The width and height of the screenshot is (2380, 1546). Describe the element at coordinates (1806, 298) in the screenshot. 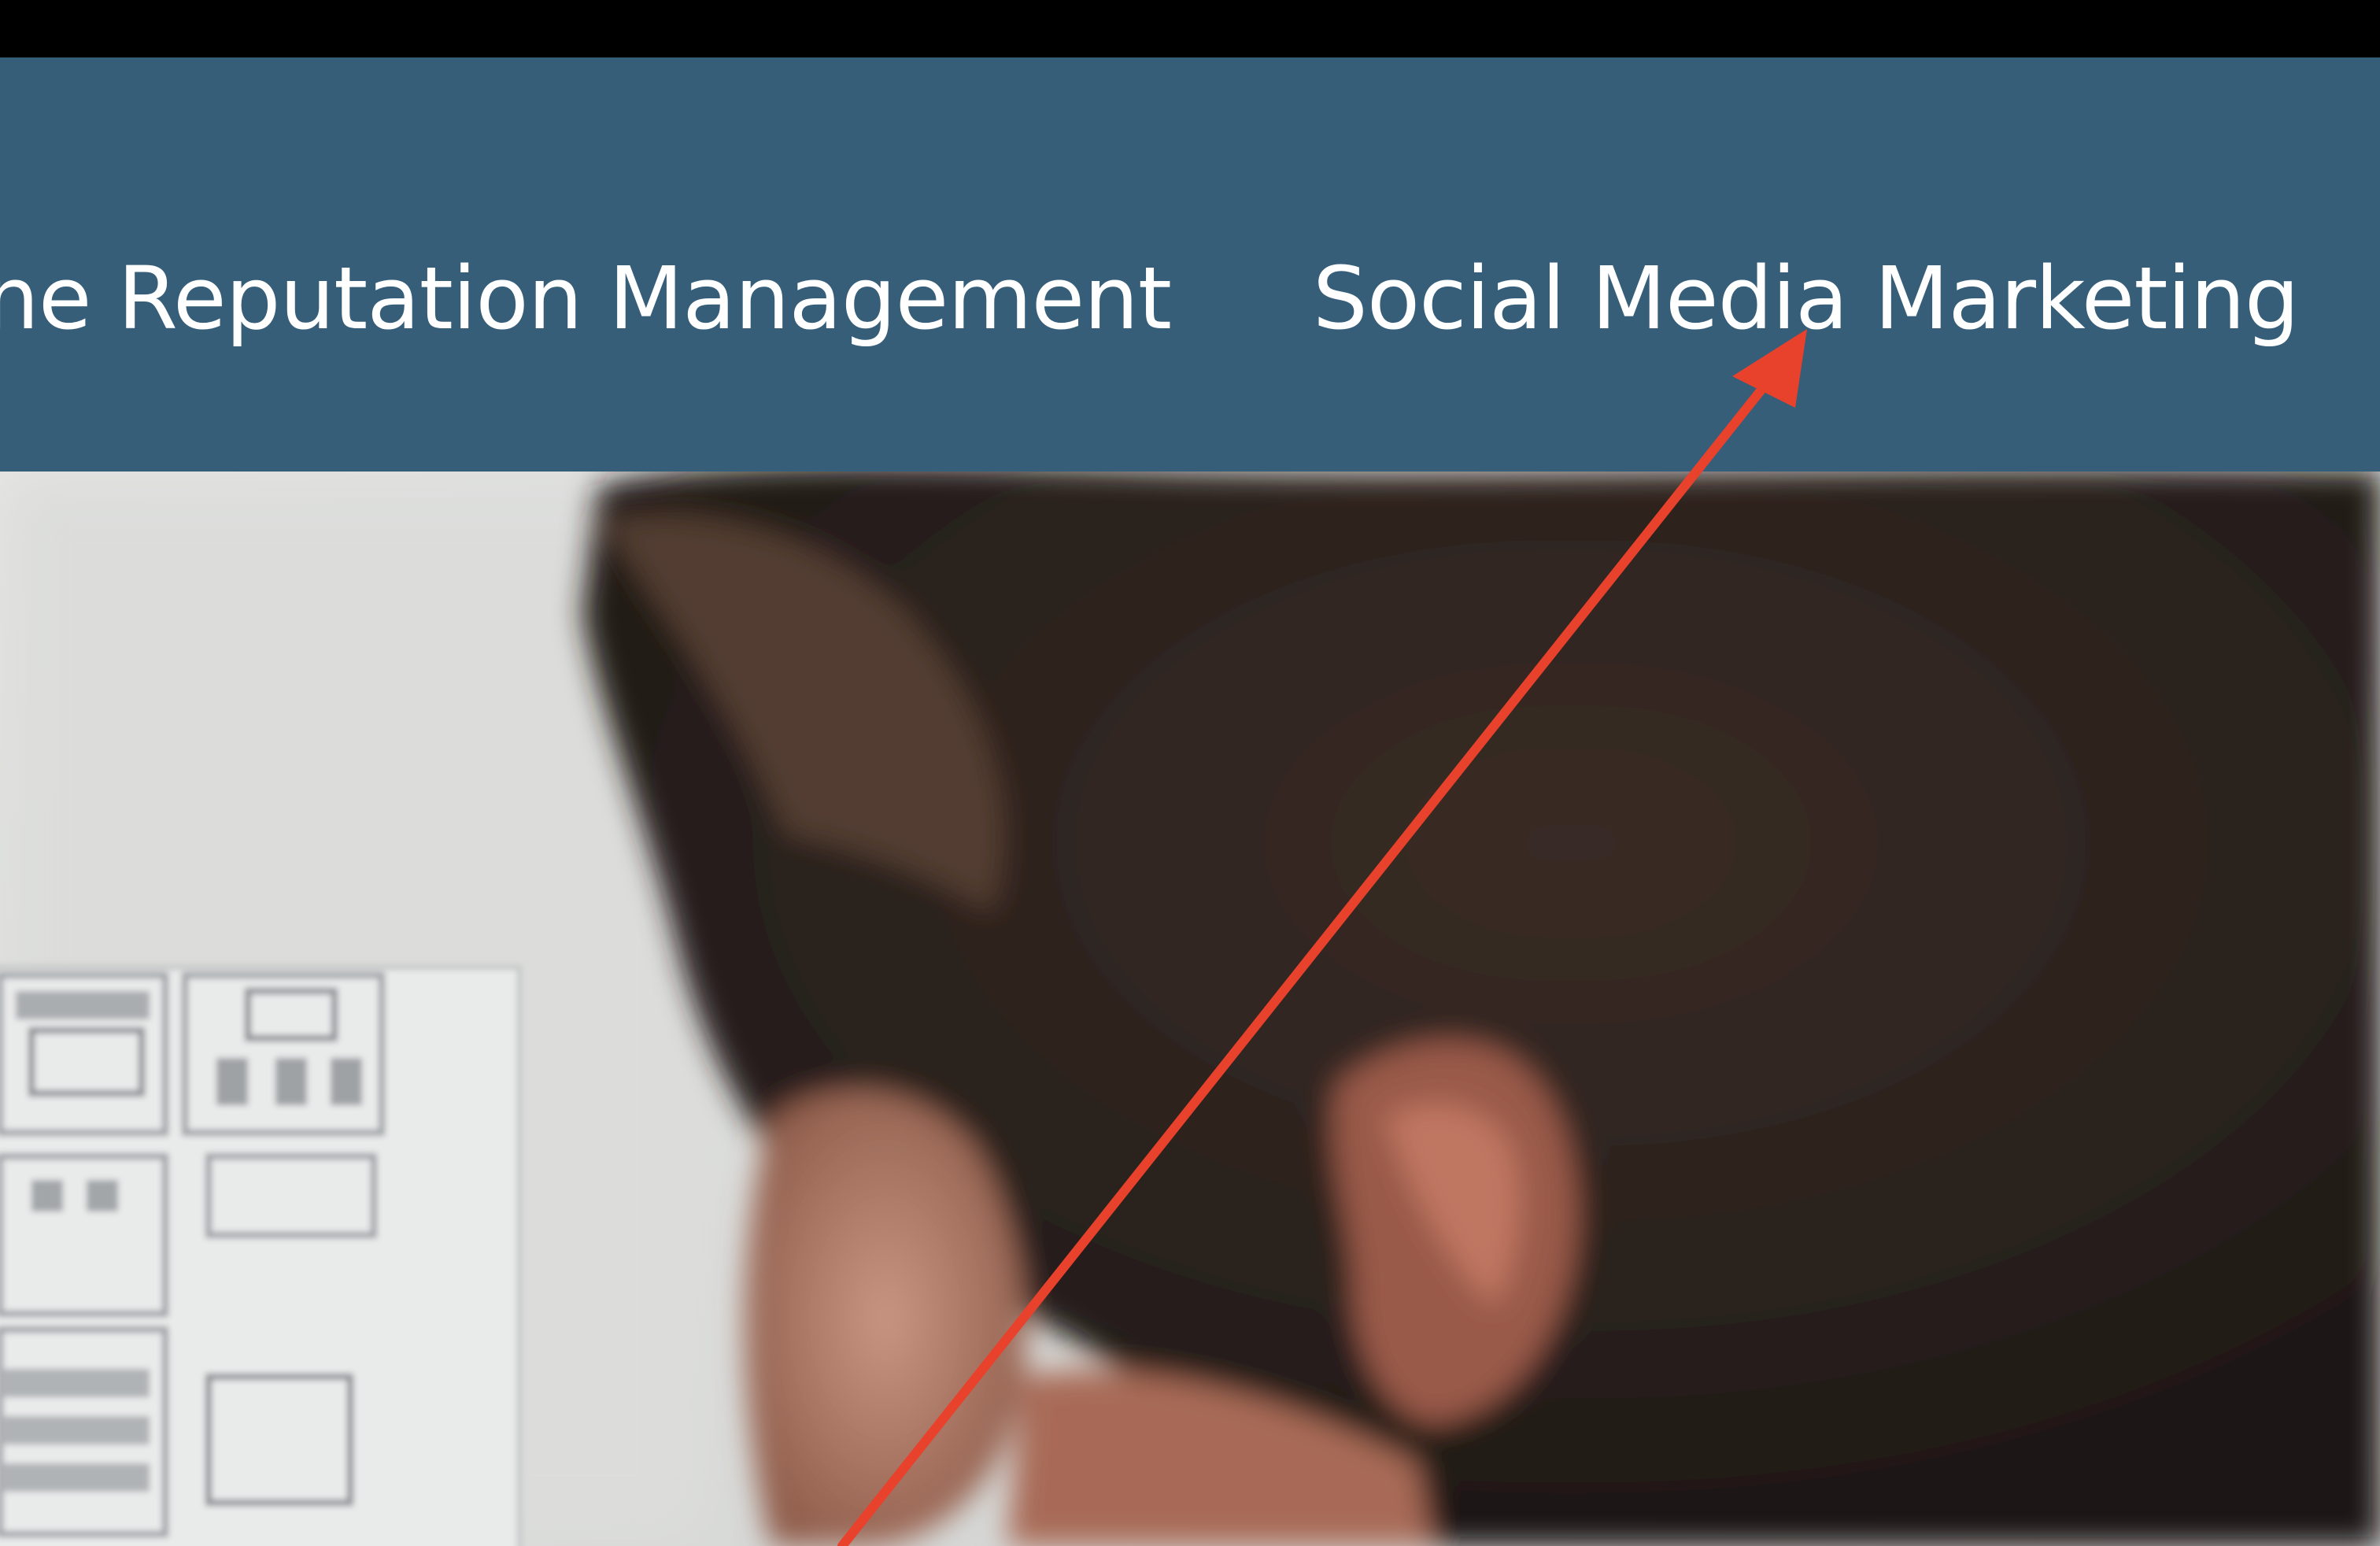

I see `nav-link-social-media-marketing: Social Media Marketing` at that location.